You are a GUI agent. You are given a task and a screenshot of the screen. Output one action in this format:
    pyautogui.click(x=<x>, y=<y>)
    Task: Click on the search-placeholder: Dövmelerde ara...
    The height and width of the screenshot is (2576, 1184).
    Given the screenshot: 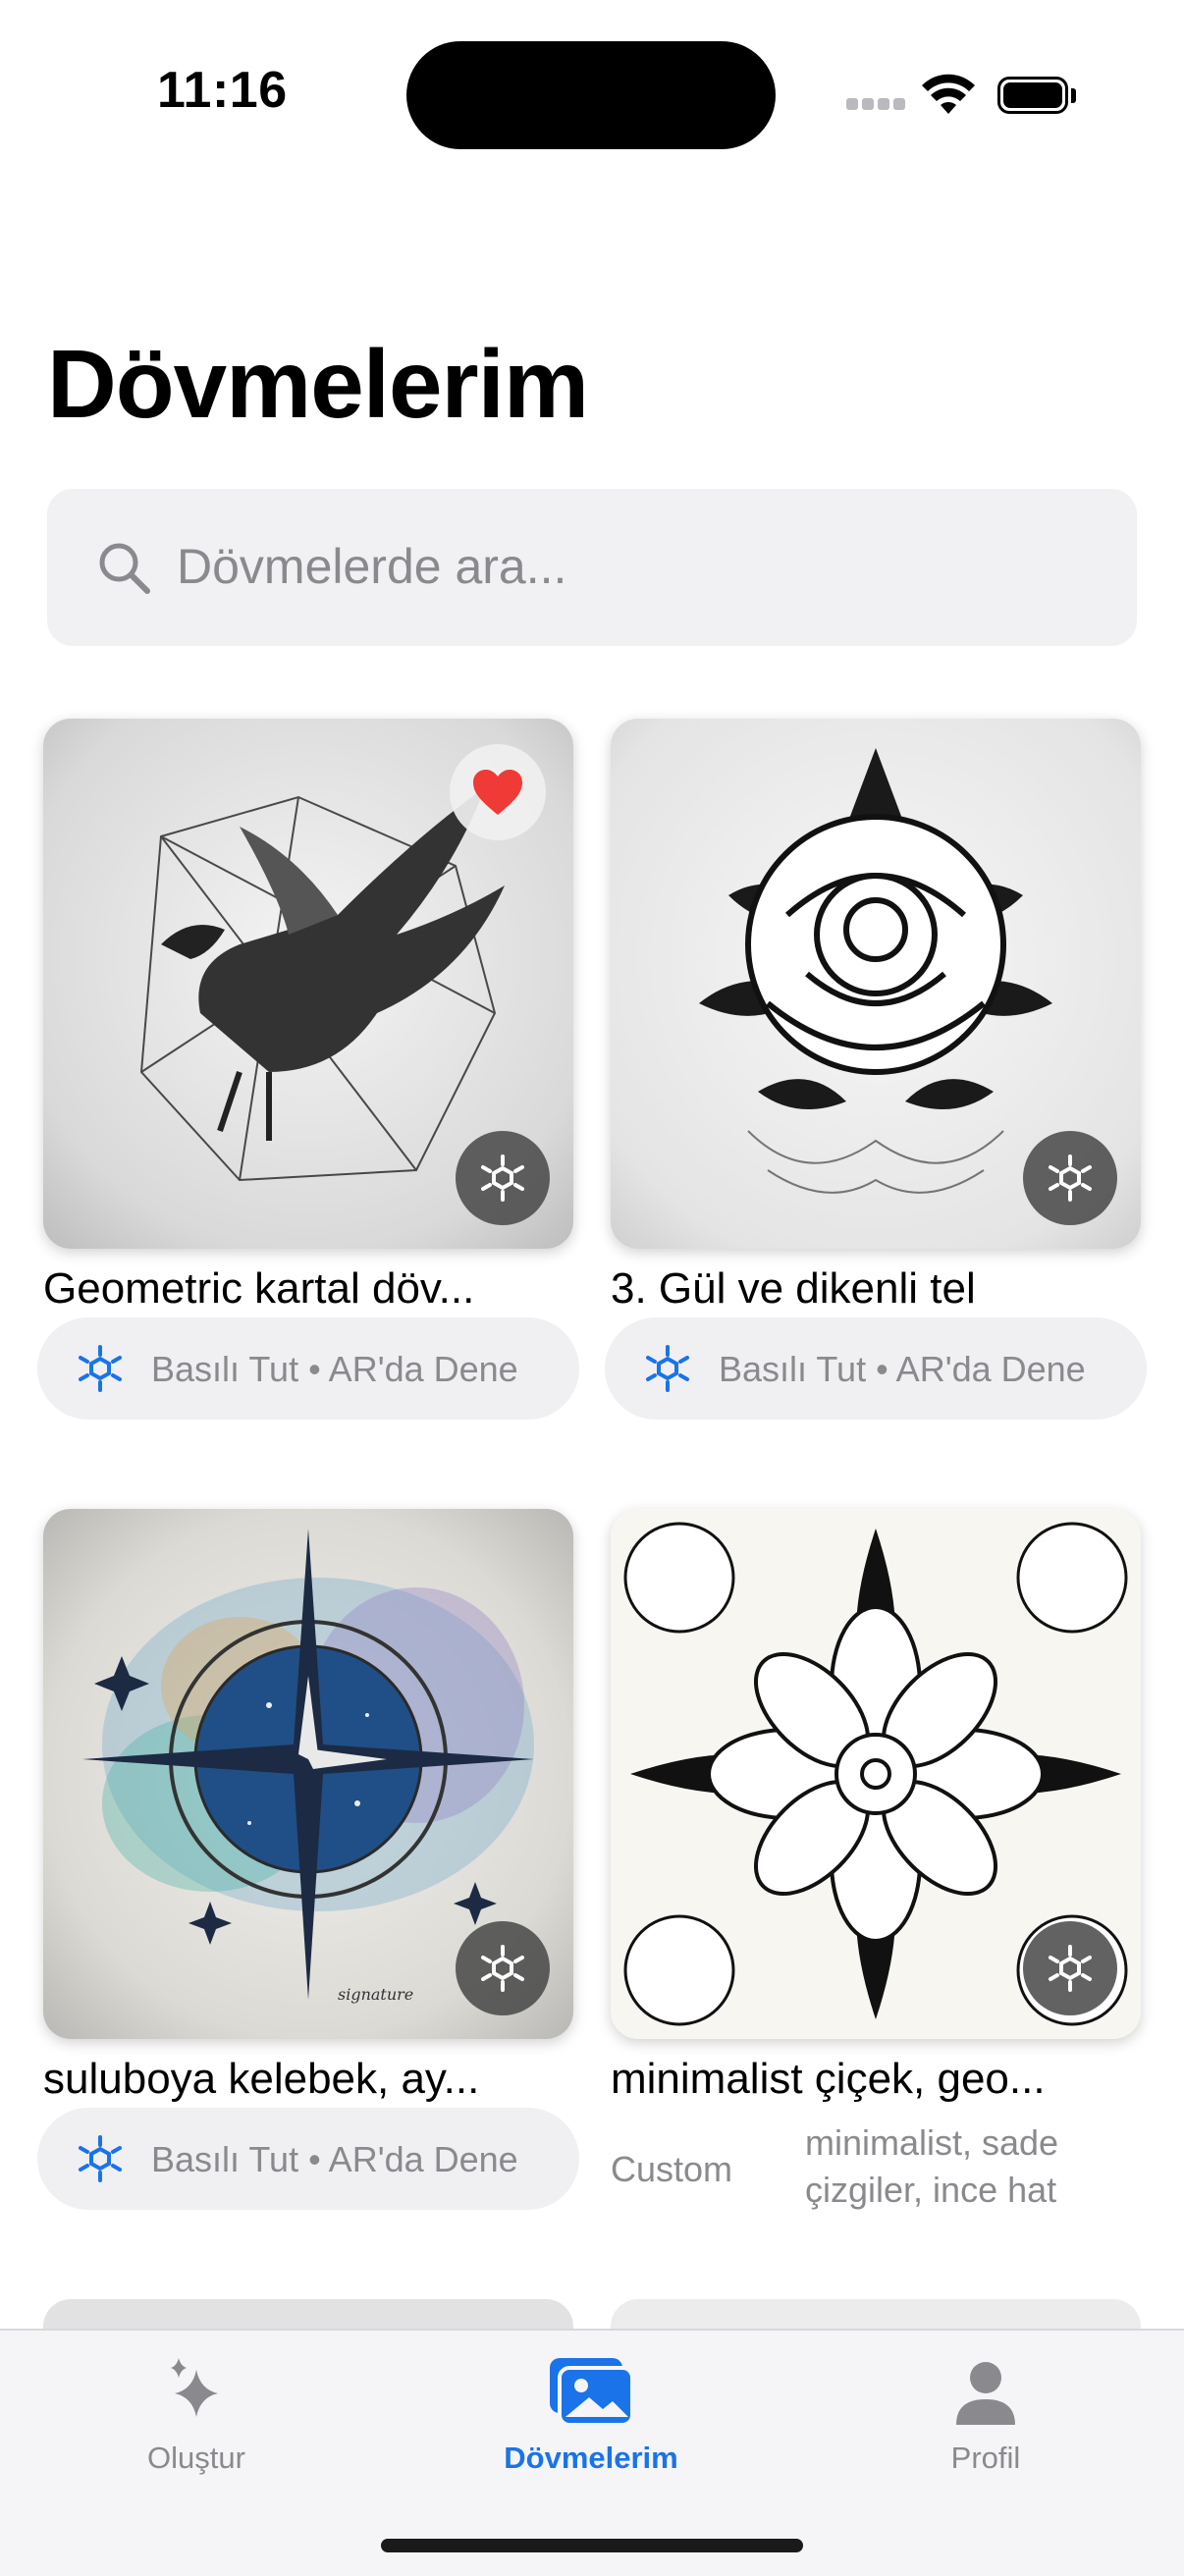 What is the action you would take?
    pyautogui.click(x=372, y=566)
    